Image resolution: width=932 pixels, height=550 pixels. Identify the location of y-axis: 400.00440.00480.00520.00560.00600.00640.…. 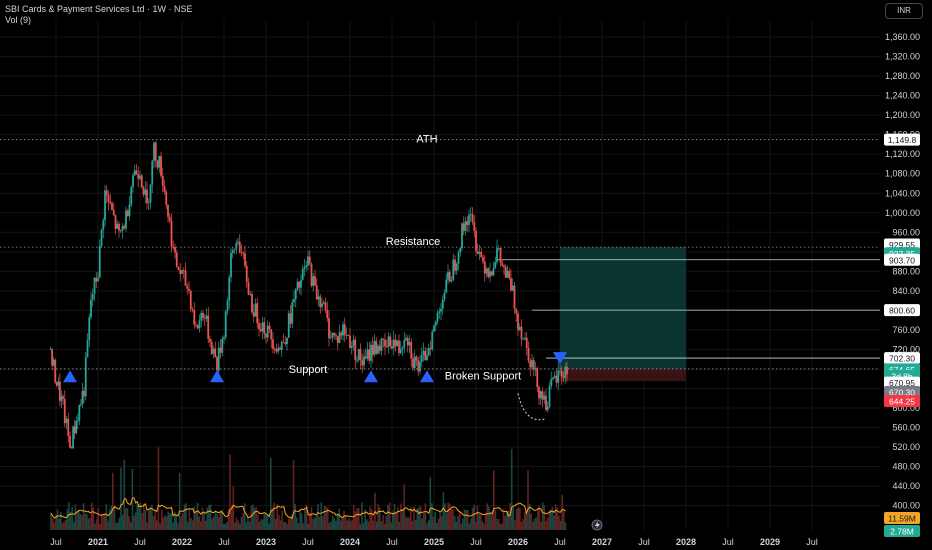
(902, 271).